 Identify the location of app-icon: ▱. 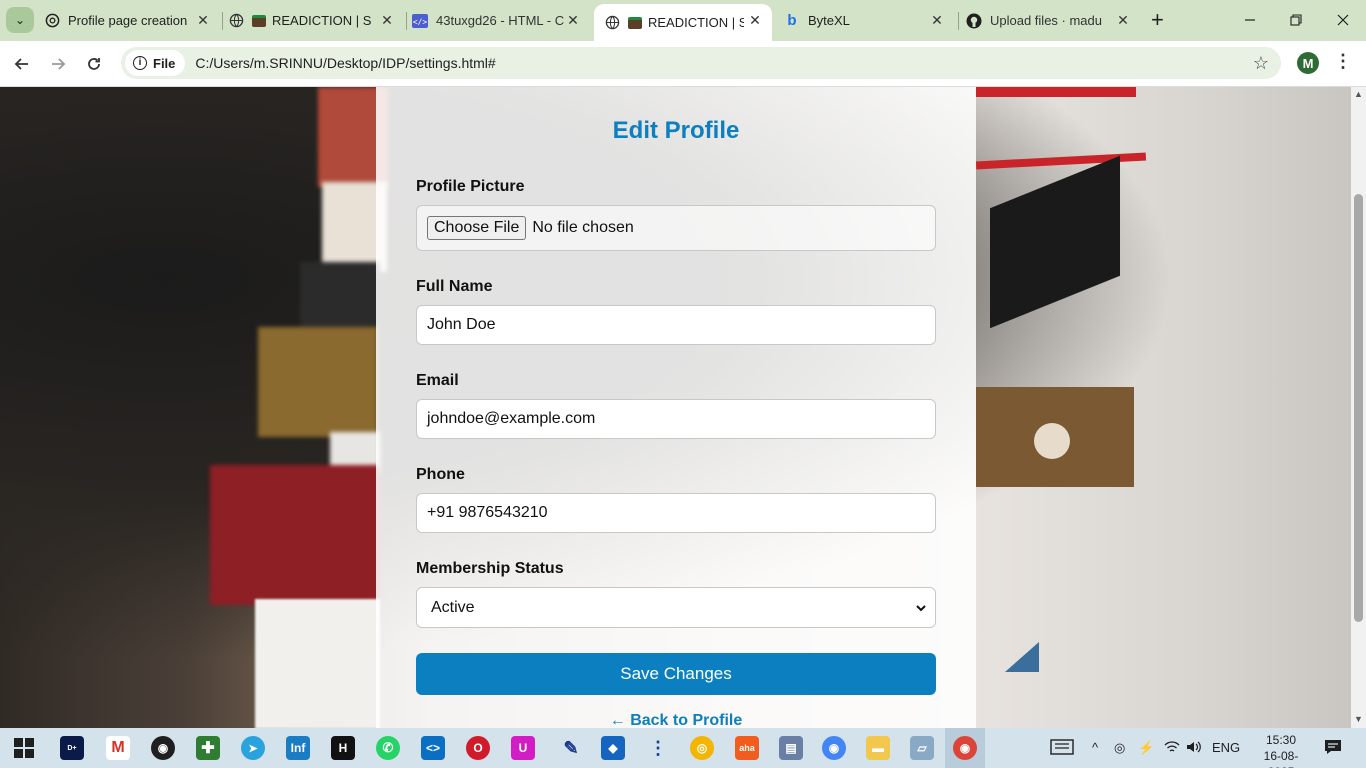
(922, 748).